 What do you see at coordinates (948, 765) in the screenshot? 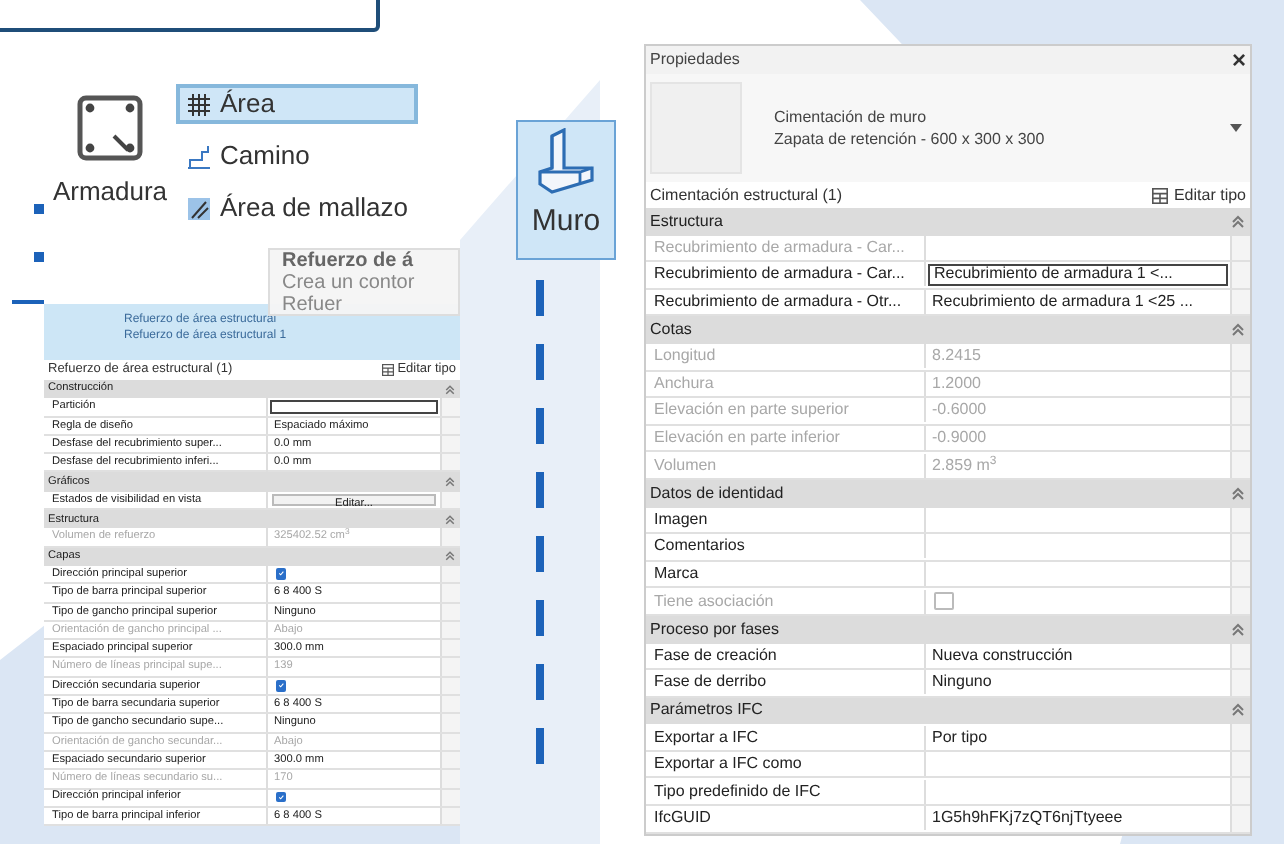
I see `property-row: Exportar a IFC como` at bounding box center [948, 765].